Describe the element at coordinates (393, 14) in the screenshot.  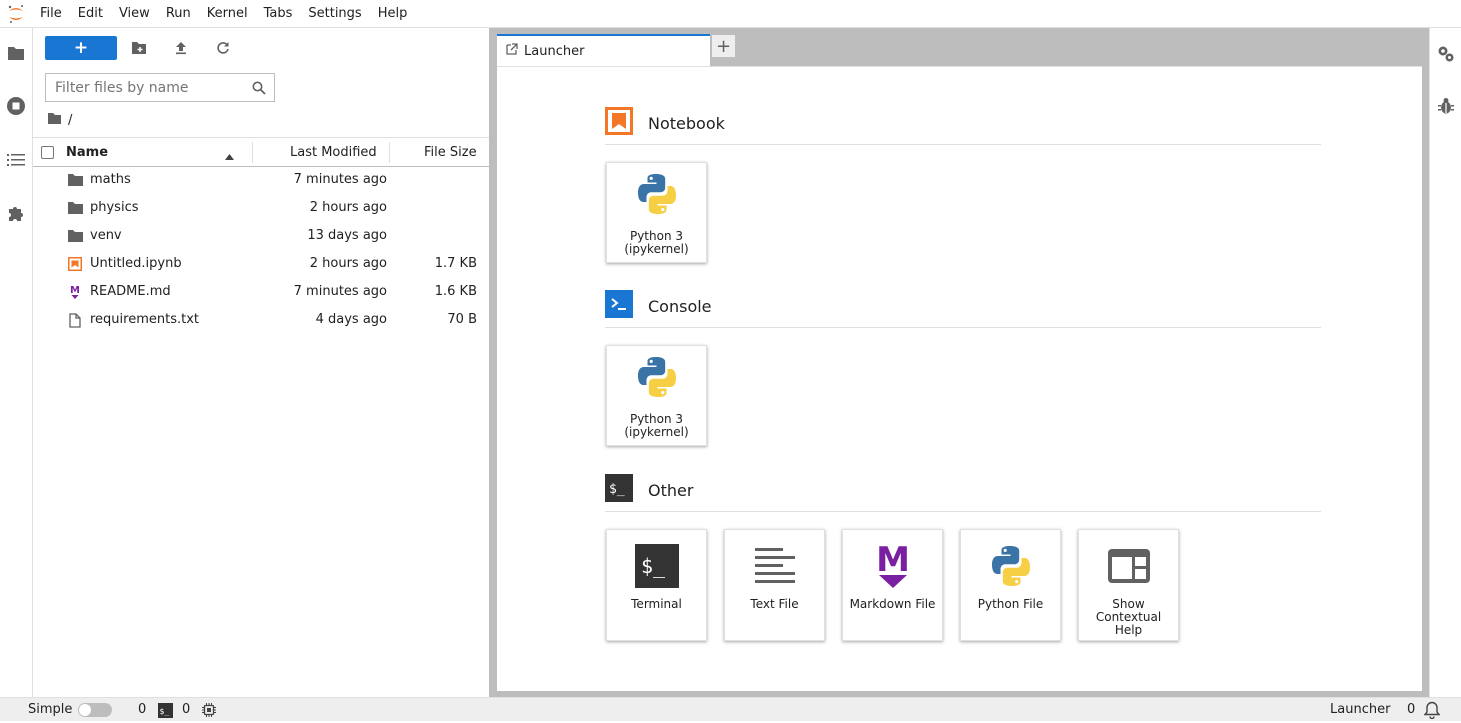
I see `menu-help: Help` at that location.